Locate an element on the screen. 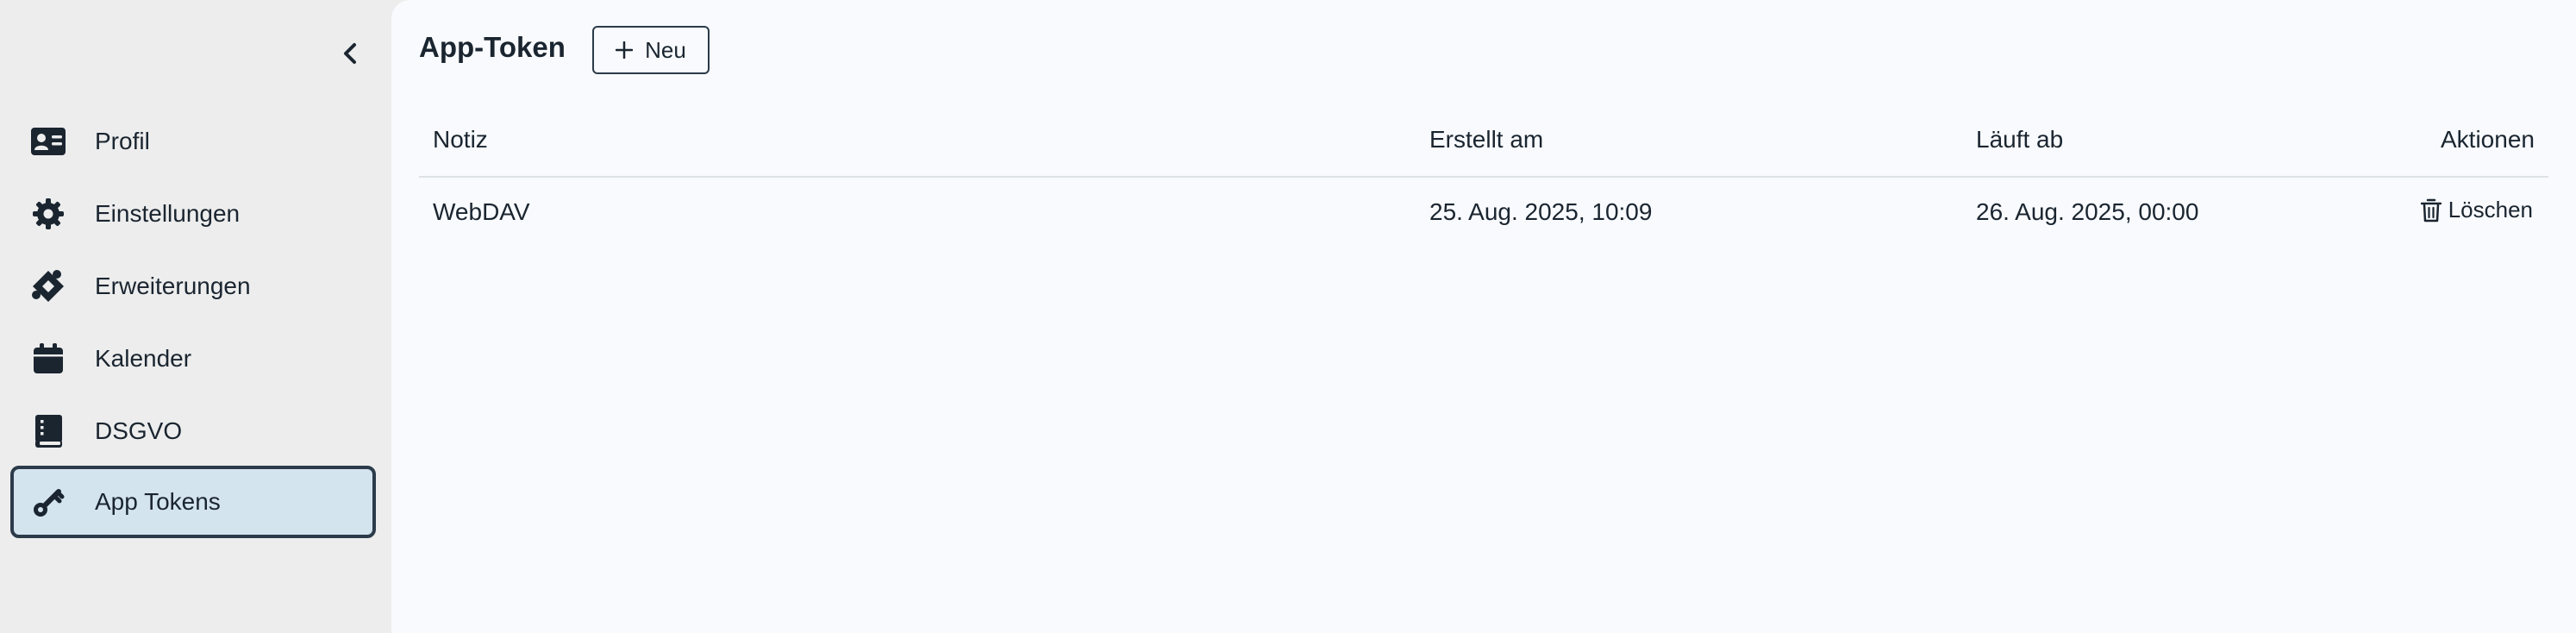 This screenshot has width=2576, height=633. puzzle-icon is located at coordinates (48, 287).